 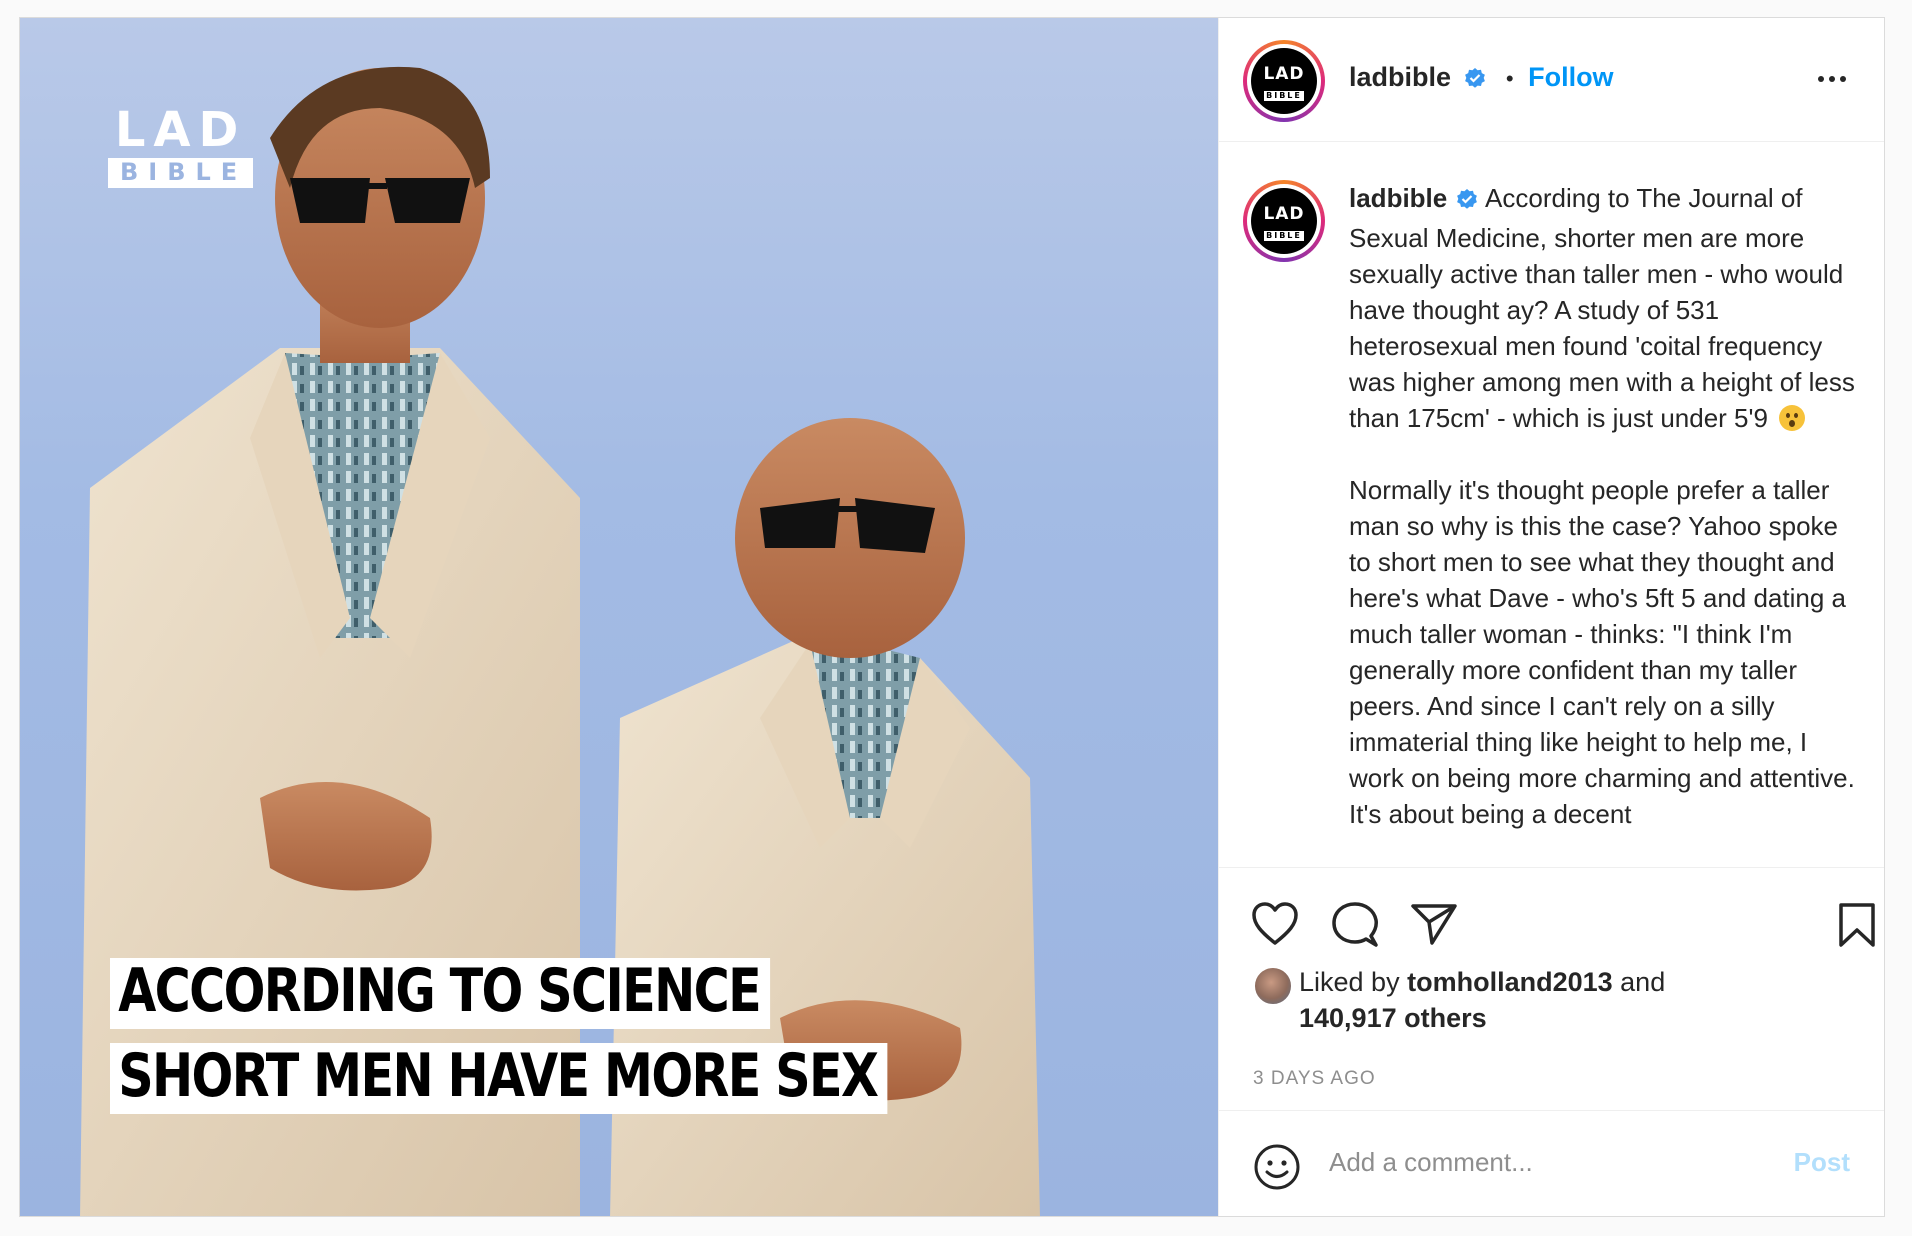 I want to click on liker-avatar, so click(x=1273, y=986).